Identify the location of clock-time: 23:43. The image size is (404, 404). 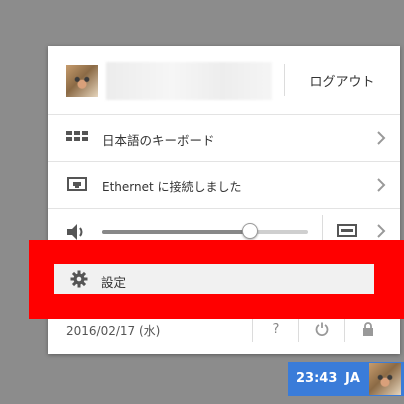
(317, 378).